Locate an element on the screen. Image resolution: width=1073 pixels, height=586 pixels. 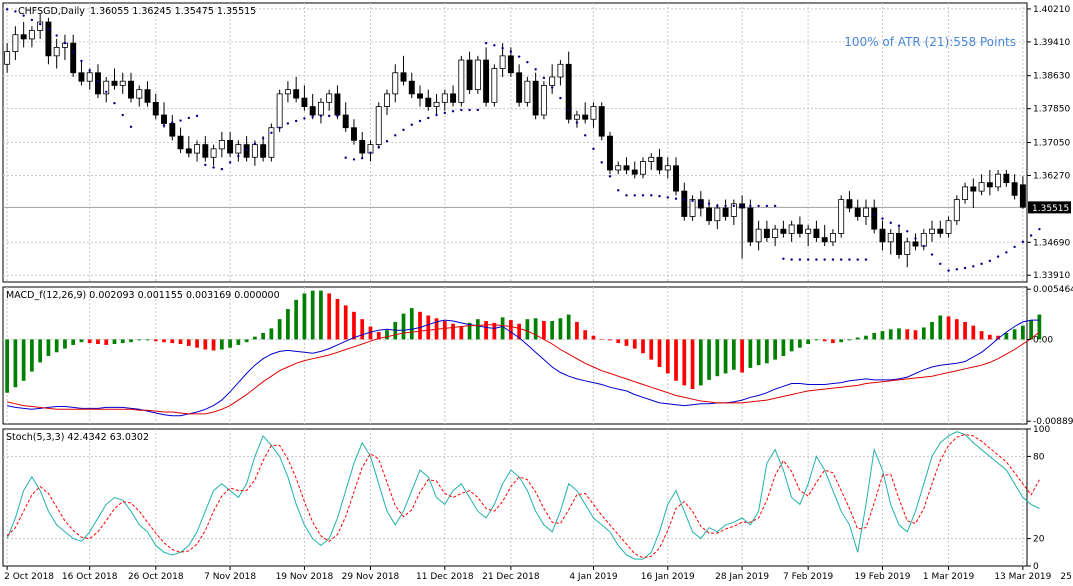
x-tick-label: 21 Dec 2018 is located at coordinates (511, 577).